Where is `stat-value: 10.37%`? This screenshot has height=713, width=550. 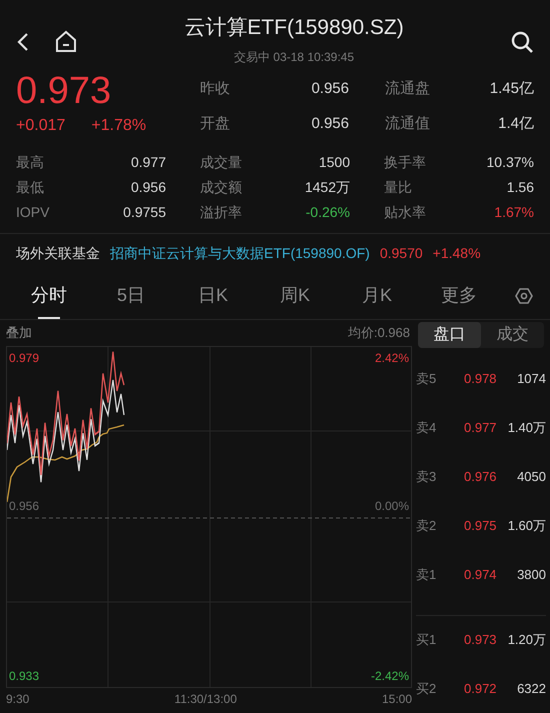
stat-value: 10.37% is located at coordinates (510, 162).